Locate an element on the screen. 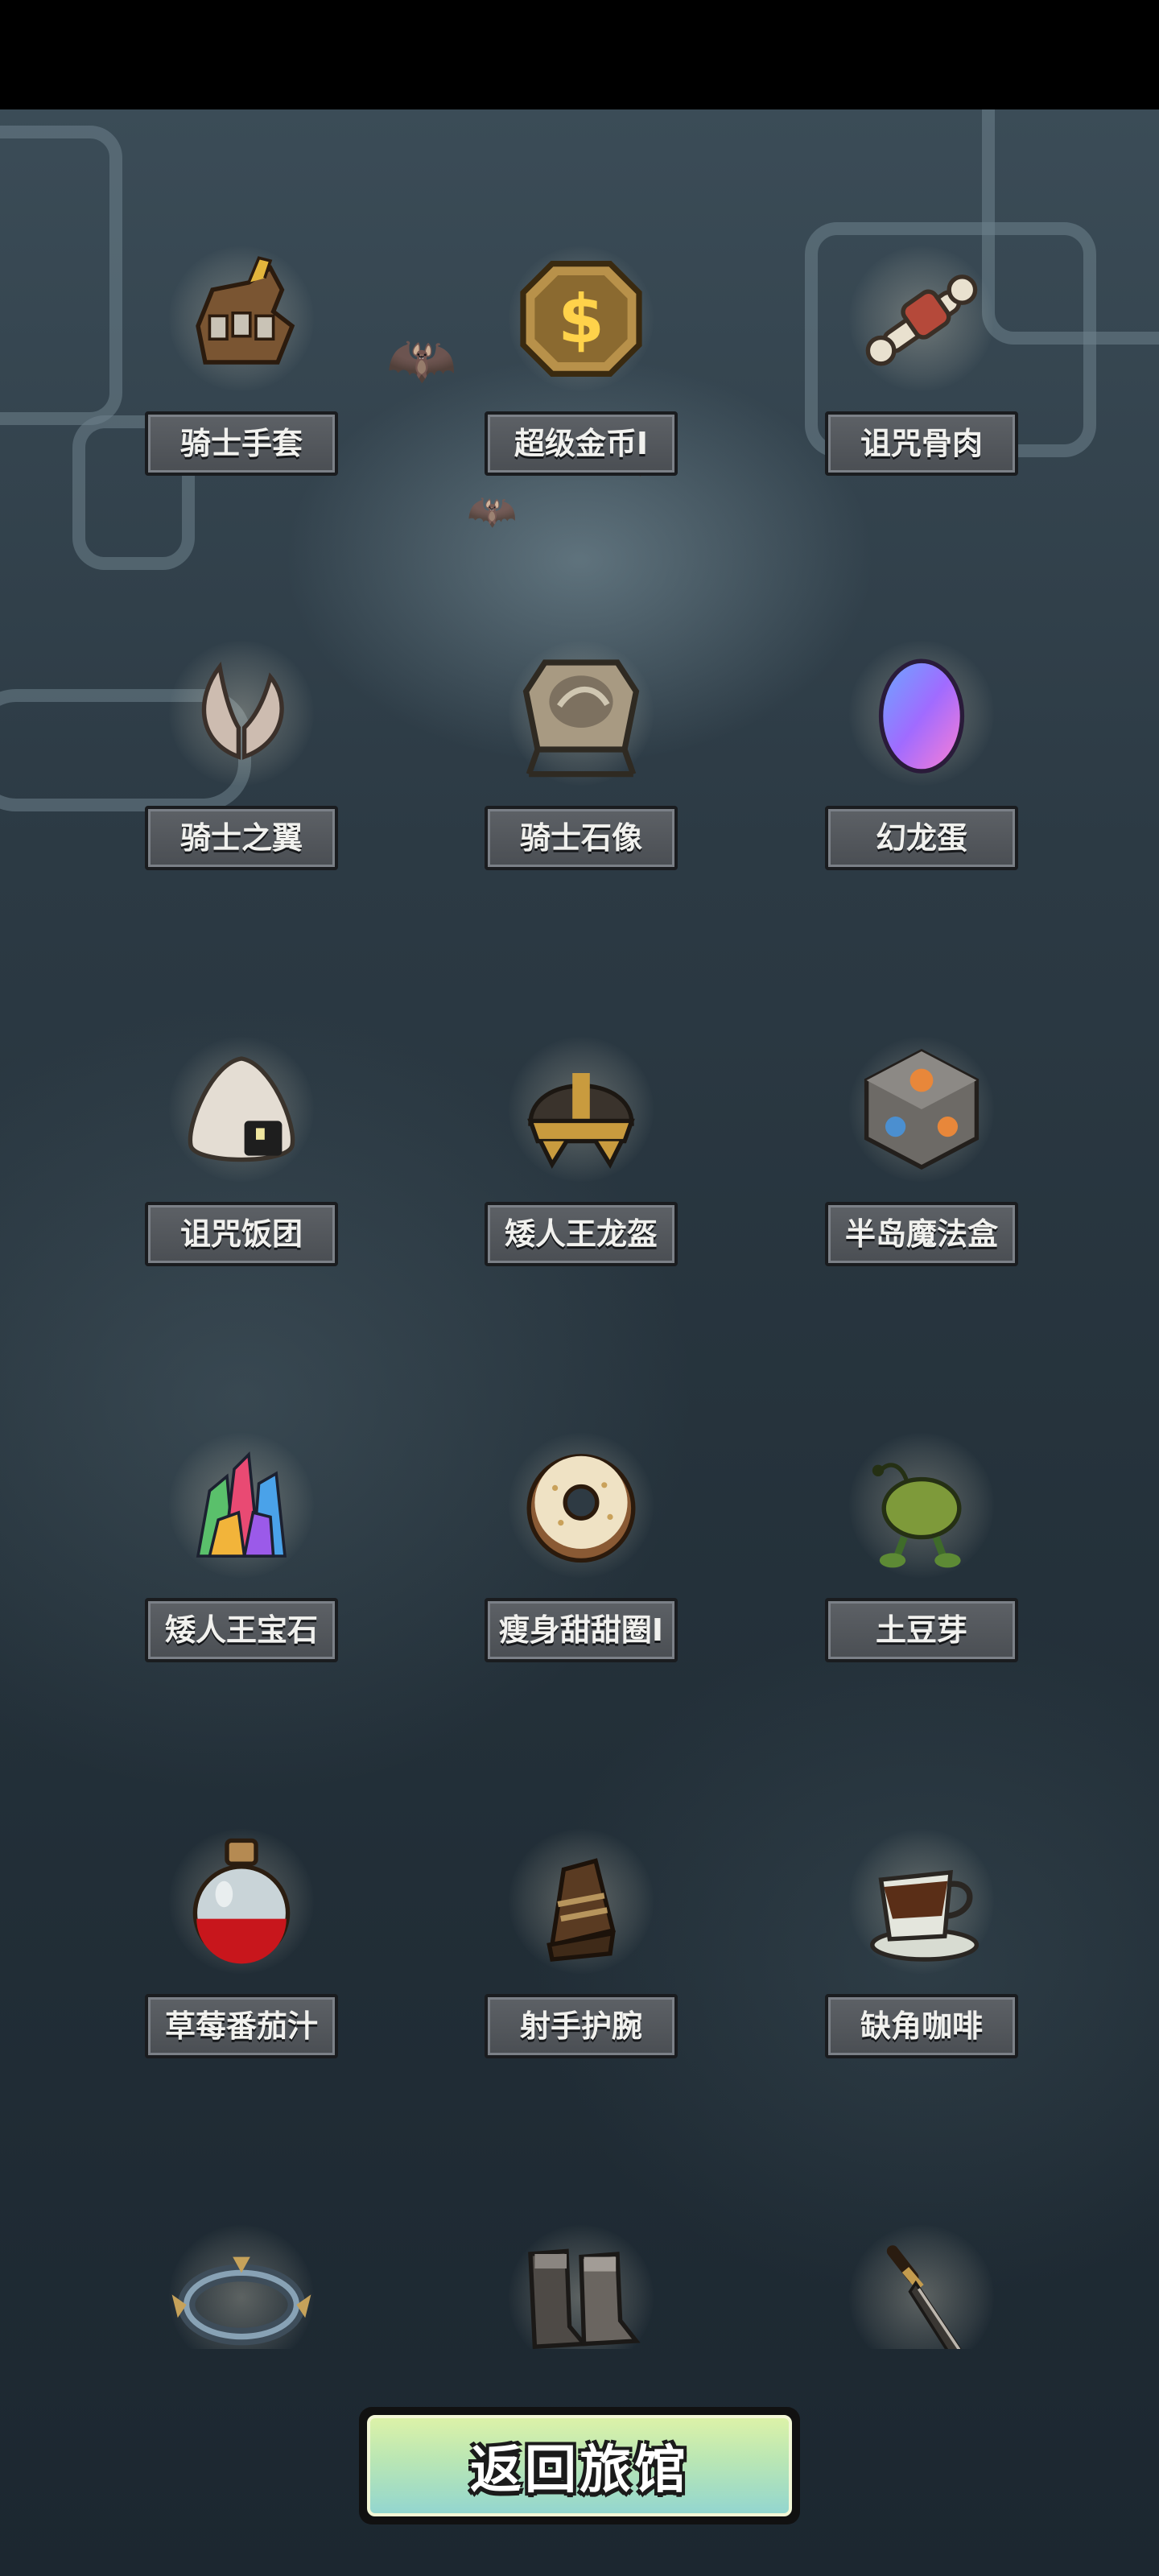 The image size is (1159, 2576). donut-icon is located at coordinates (581, 1505).